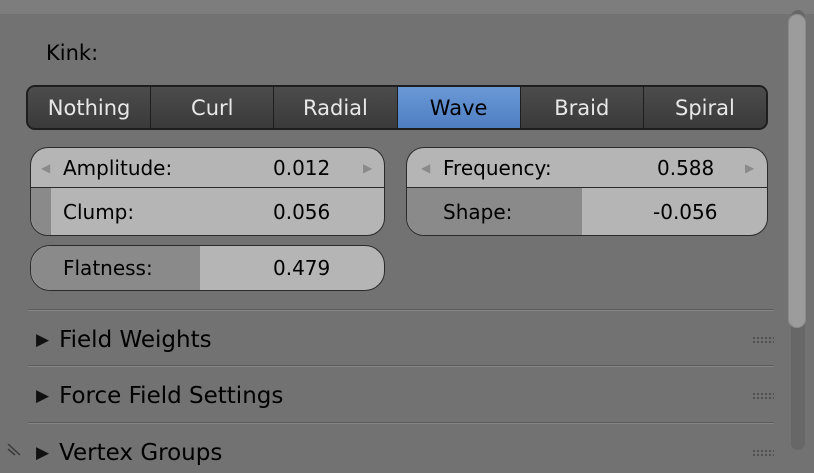 This screenshot has height=473, width=814. I want to click on frequency-value: 0.588, so click(686, 167).